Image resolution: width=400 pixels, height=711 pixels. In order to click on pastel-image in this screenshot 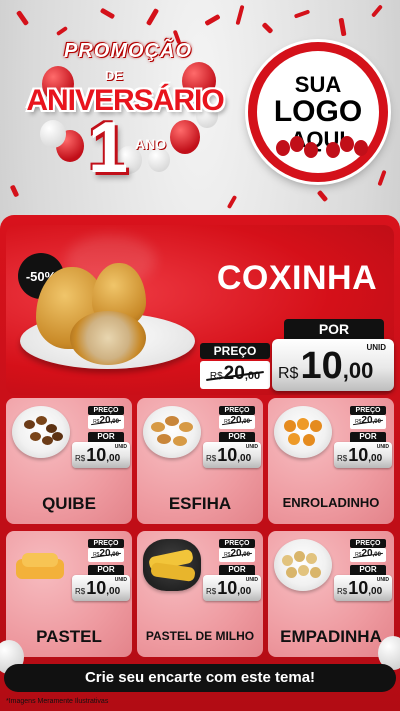, I will do `click(41, 565)`.